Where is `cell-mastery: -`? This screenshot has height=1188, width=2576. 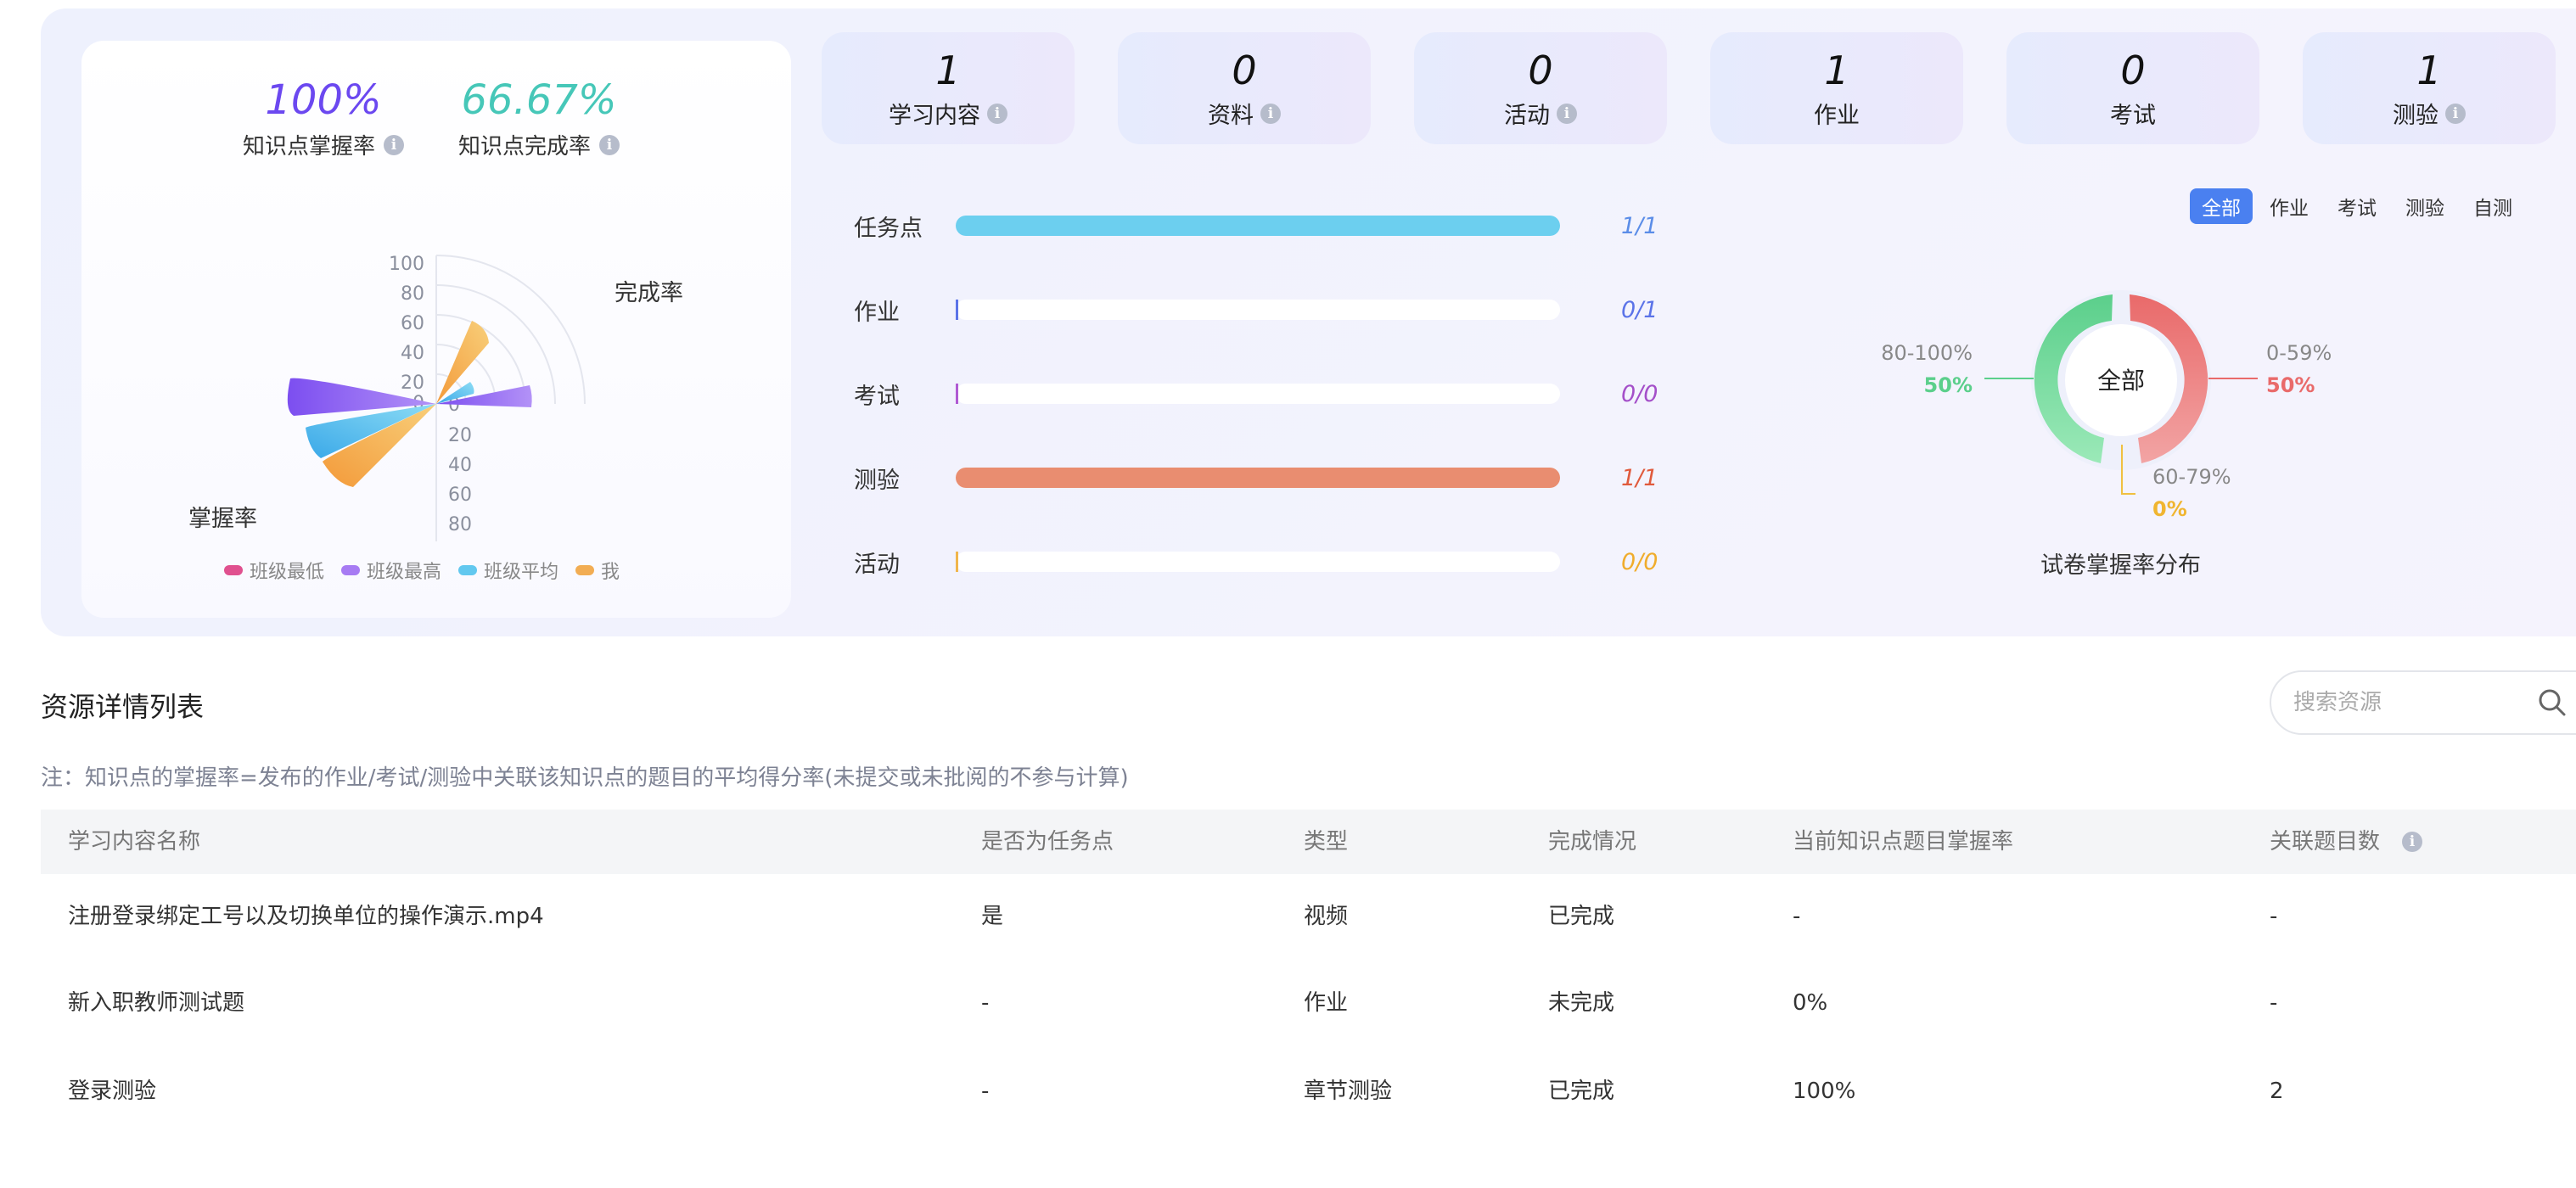
cell-mastery: - is located at coordinates (1797, 916).